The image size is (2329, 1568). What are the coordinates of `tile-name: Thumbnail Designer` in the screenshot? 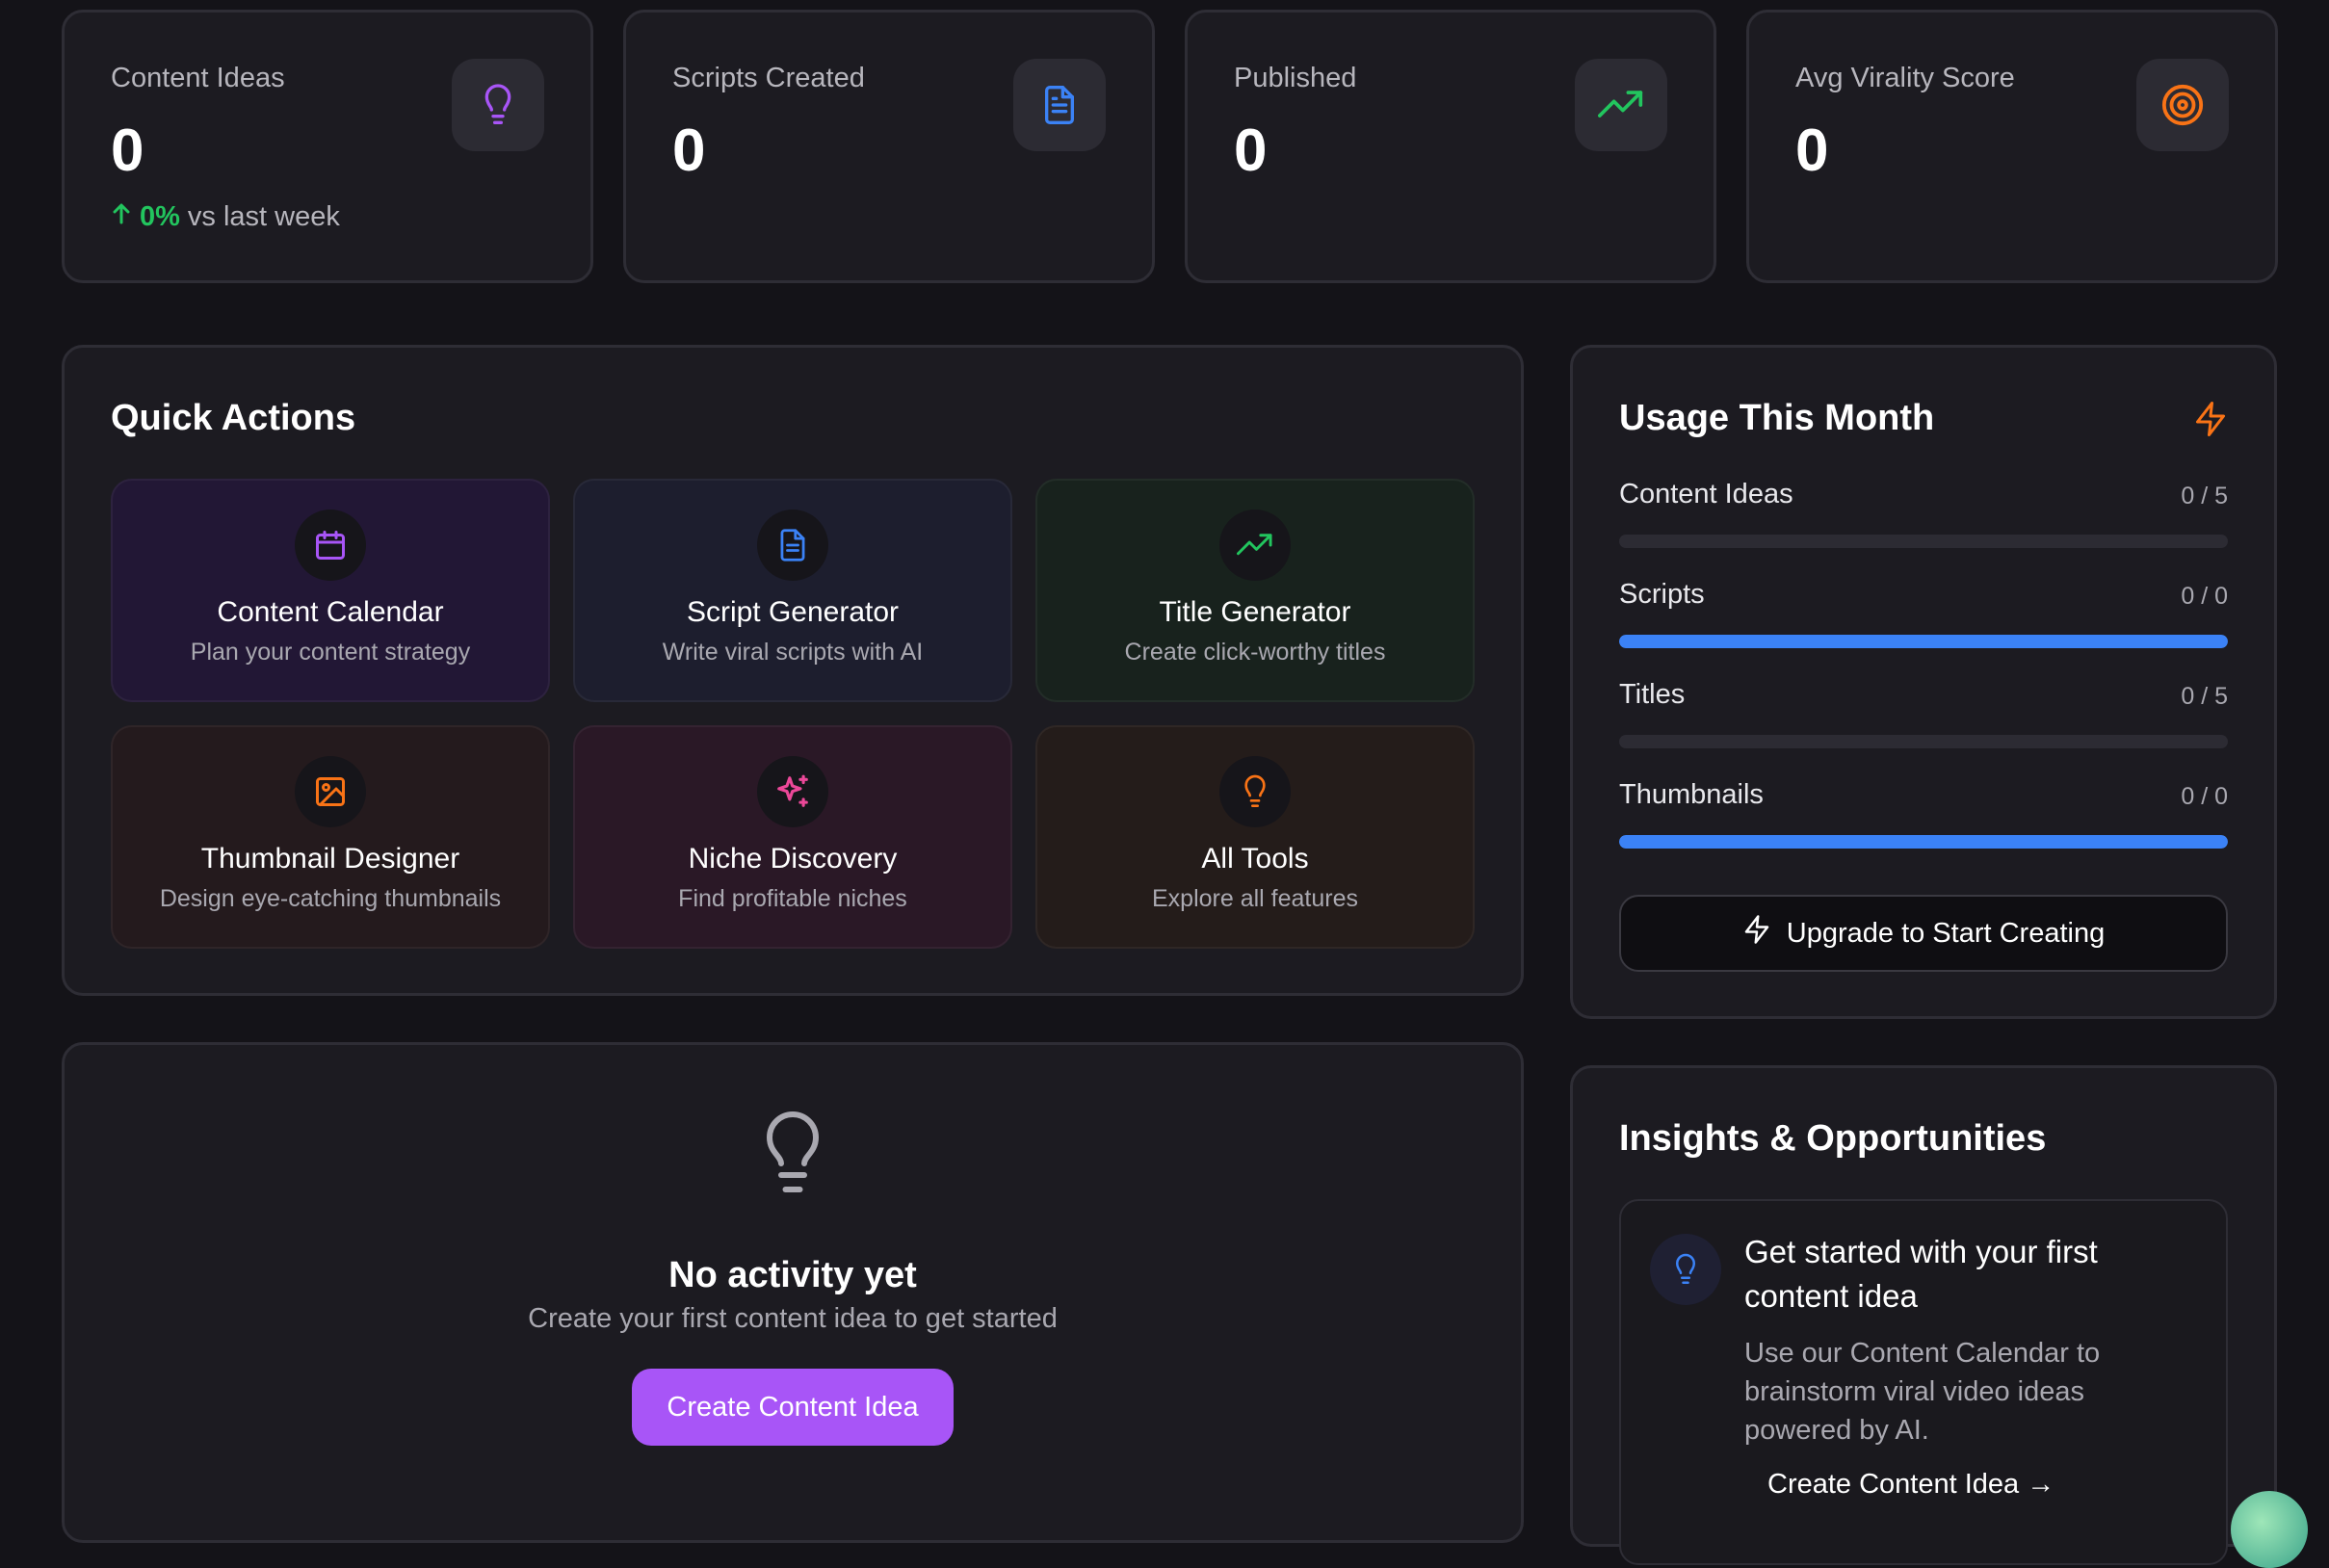 It's located at (330, 859).